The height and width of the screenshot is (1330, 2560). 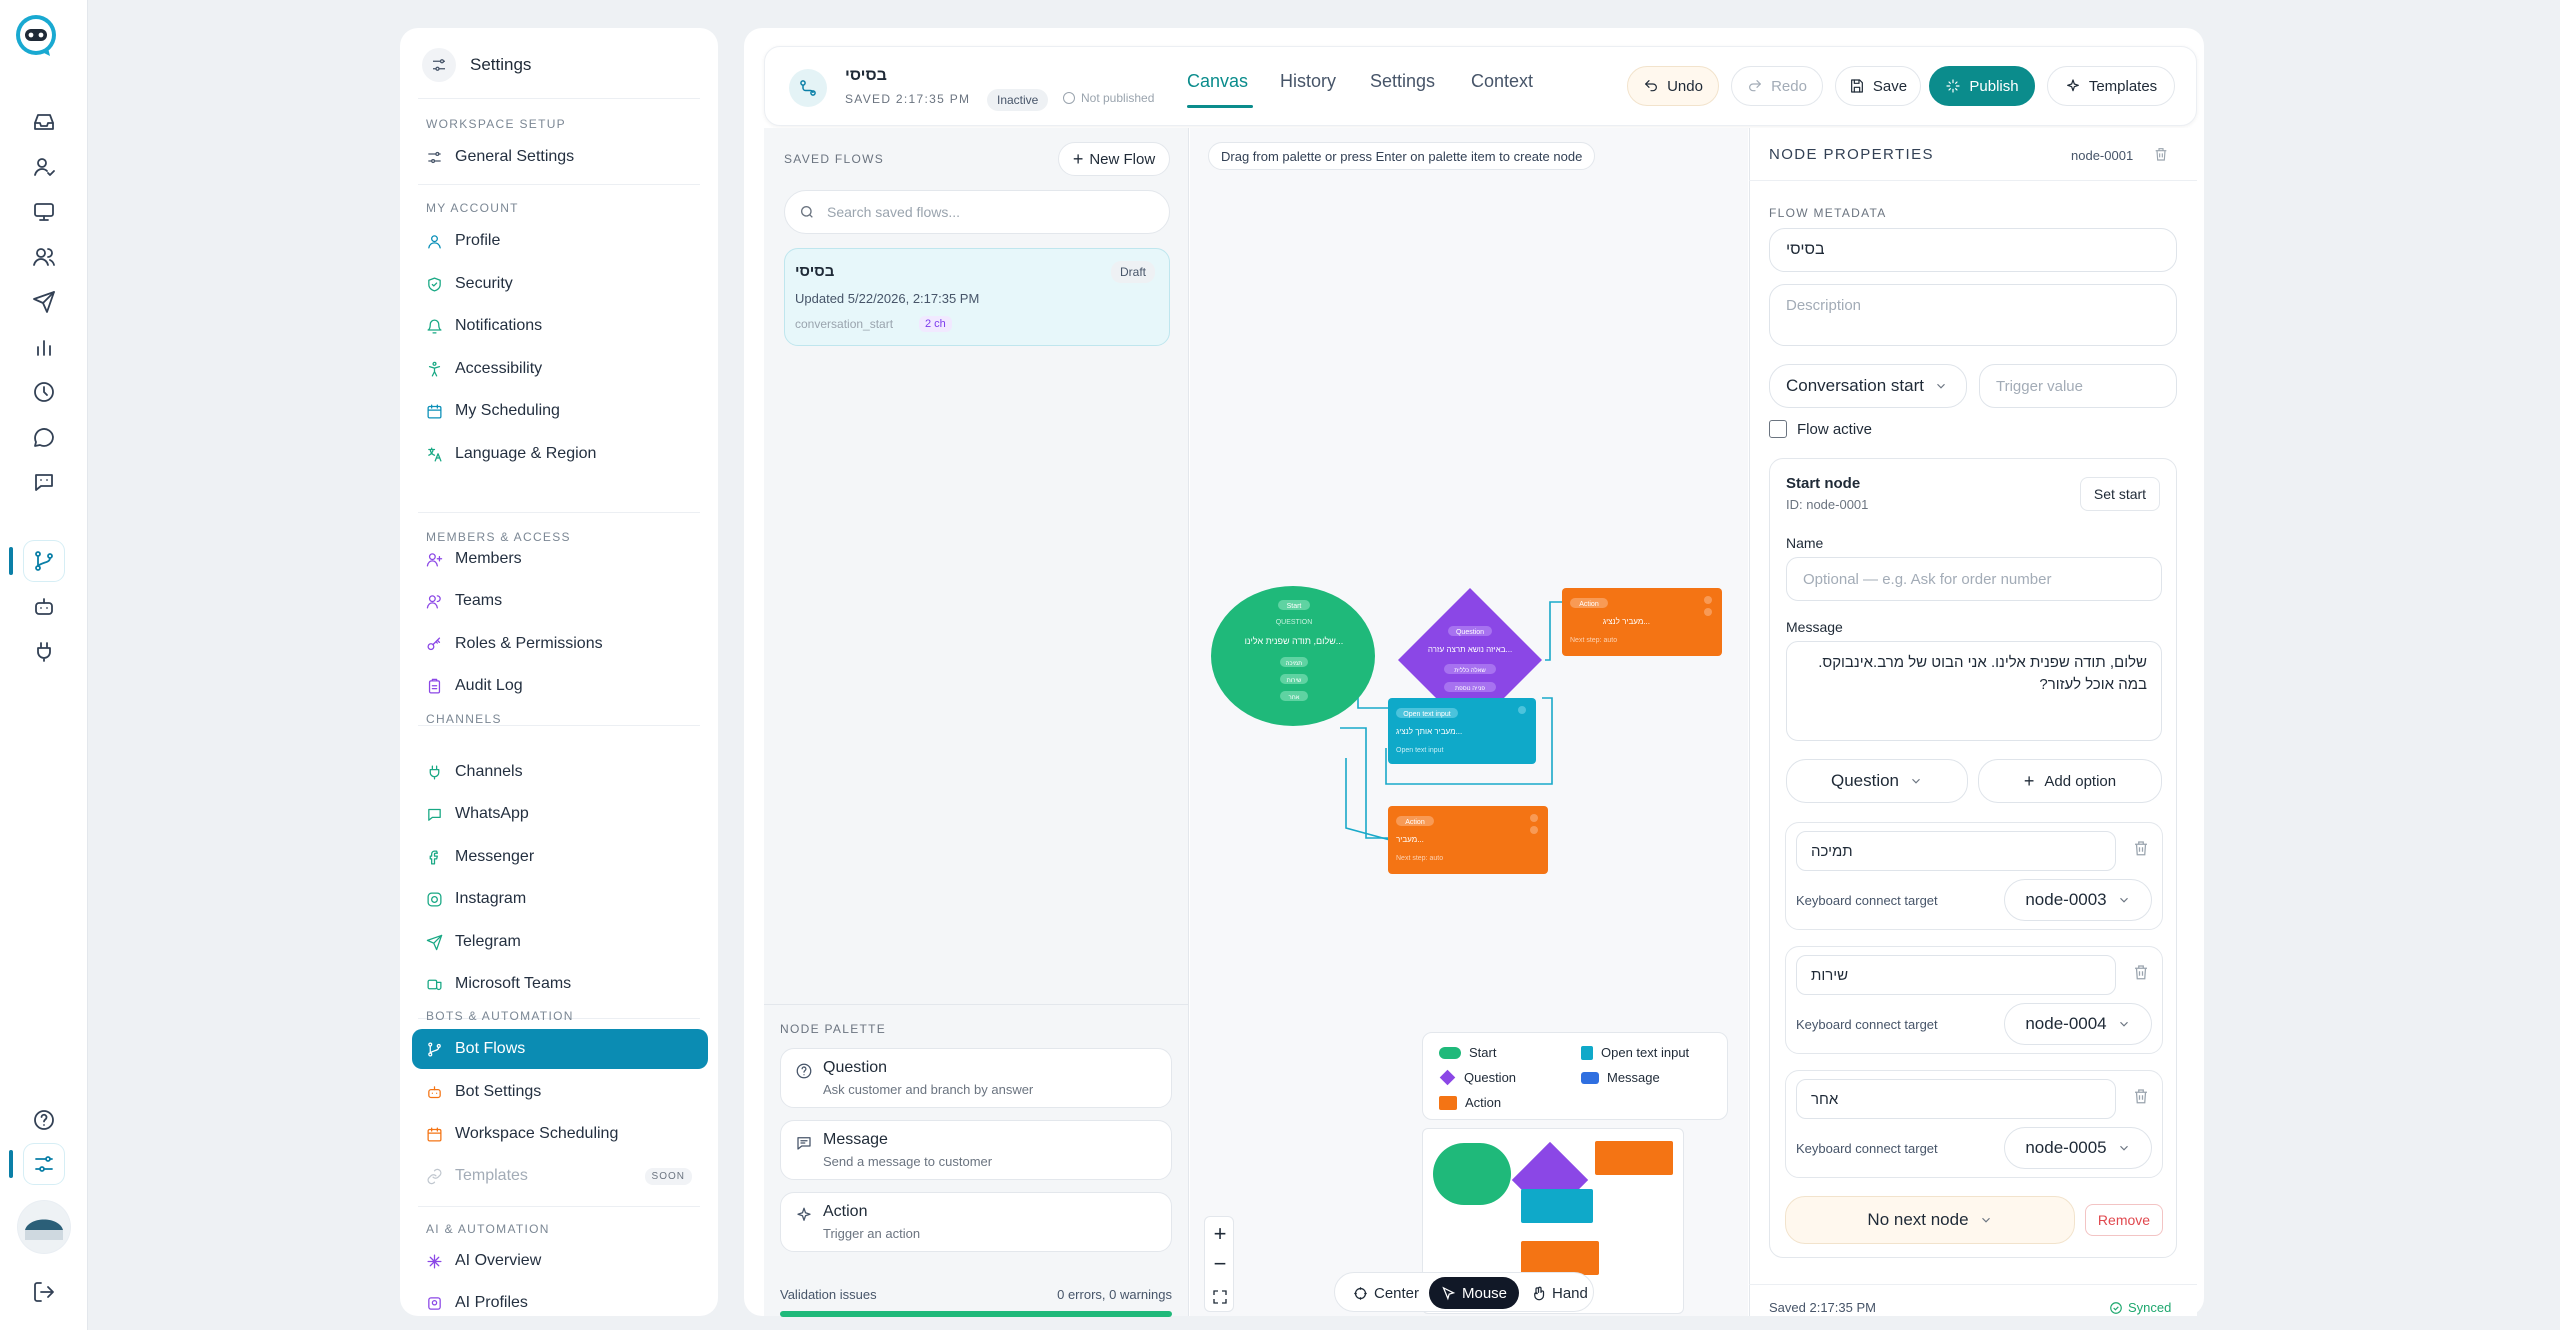 I want to click on zoom-in-button: +, so click(x=1220, y=1234).